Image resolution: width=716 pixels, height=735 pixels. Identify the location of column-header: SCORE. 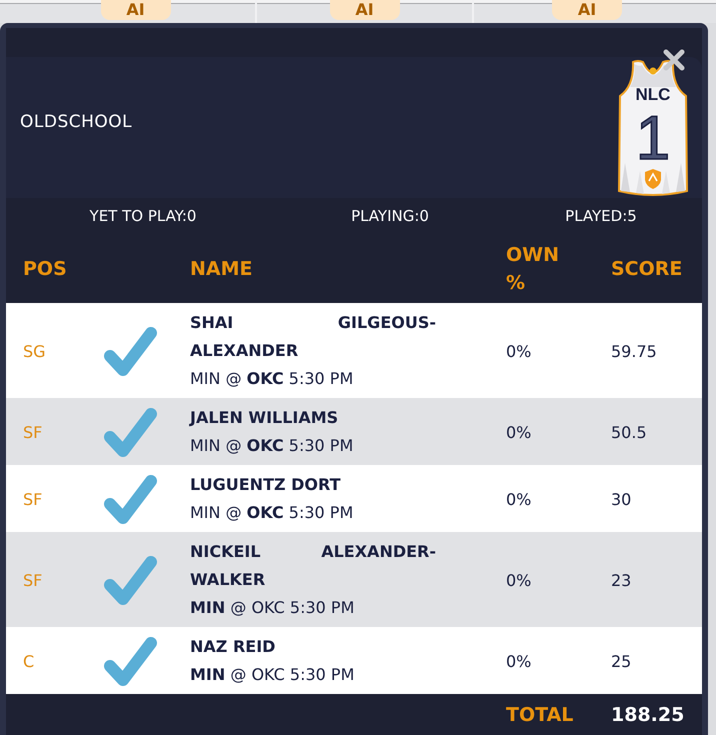
(646, 269).